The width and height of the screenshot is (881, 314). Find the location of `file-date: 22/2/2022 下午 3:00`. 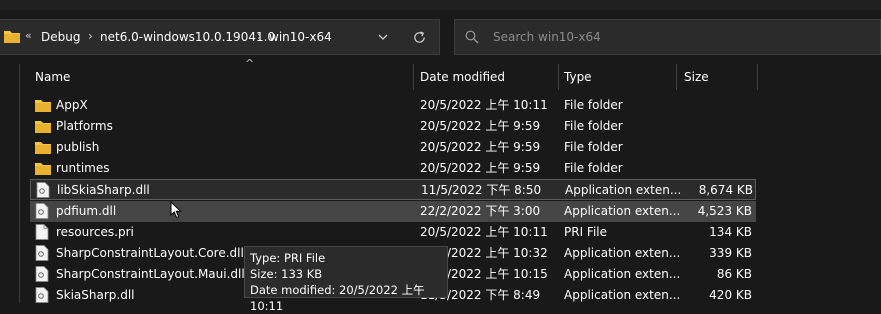

file-date: 22/2/2022 下午 3:00 is located at coordinates (480, 211).